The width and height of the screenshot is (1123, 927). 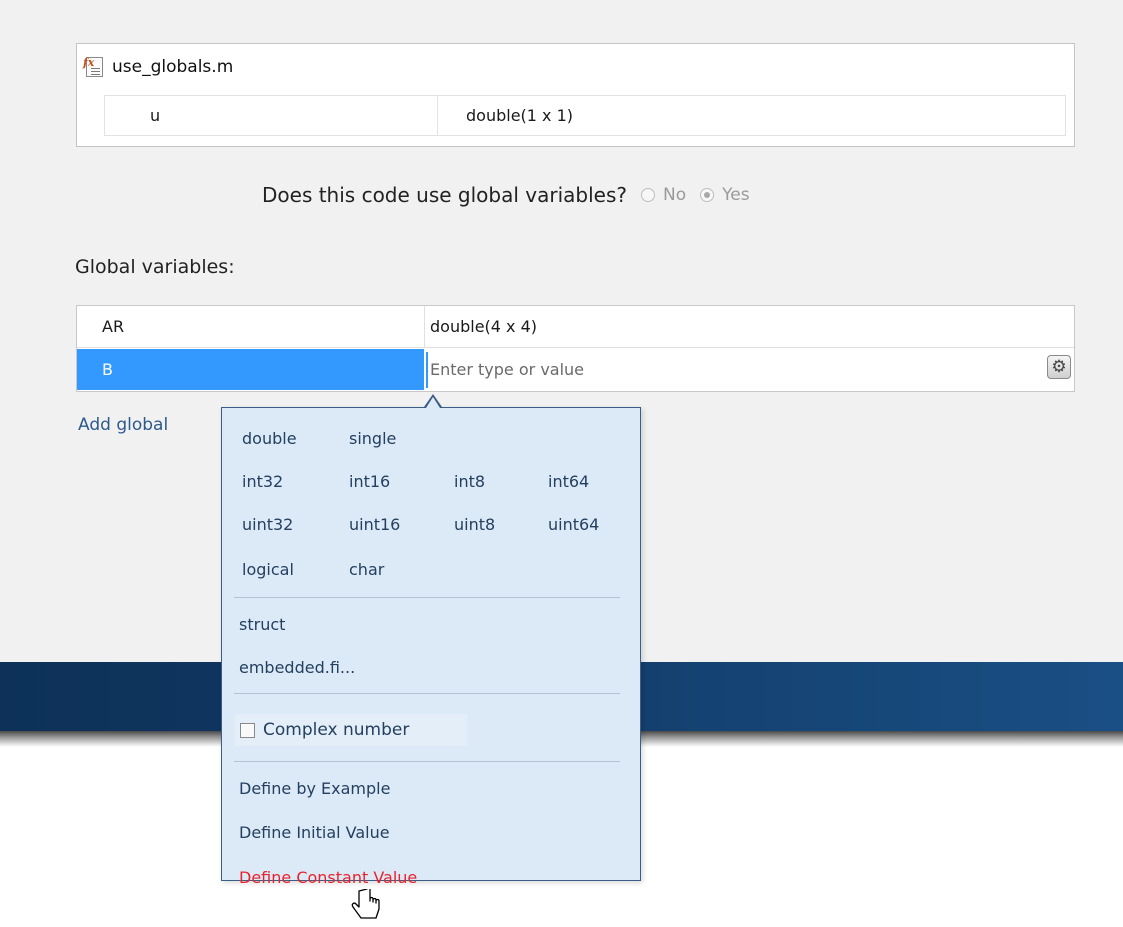 I want to click on complex-number-checkbox, so click(x=247, y=730).